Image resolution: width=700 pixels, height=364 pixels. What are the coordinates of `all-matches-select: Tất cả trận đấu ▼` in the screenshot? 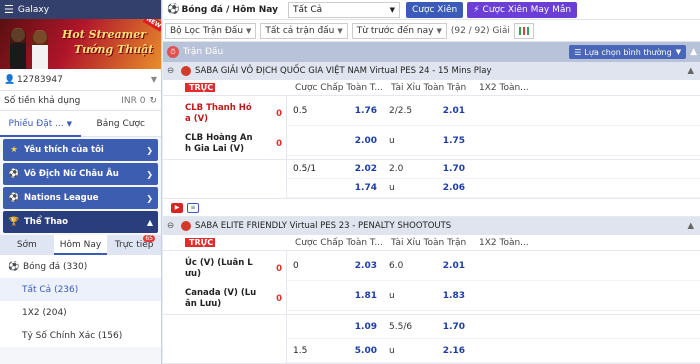 It's located at (304, 30).